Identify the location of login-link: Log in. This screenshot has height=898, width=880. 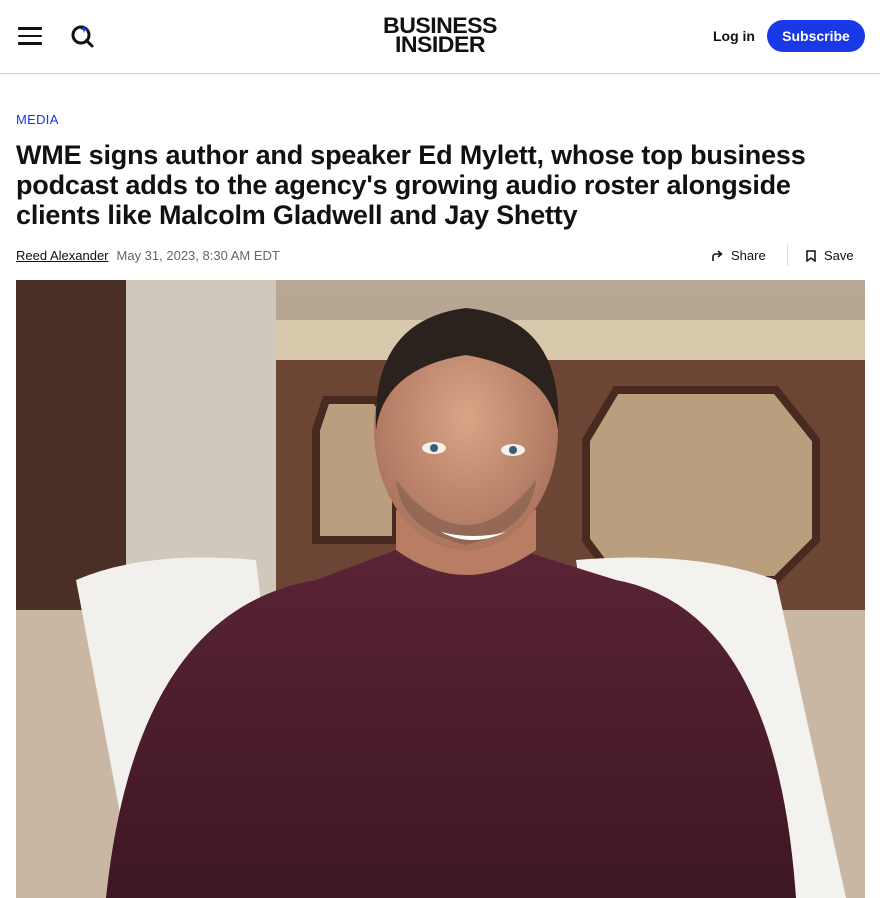
(734, 36).